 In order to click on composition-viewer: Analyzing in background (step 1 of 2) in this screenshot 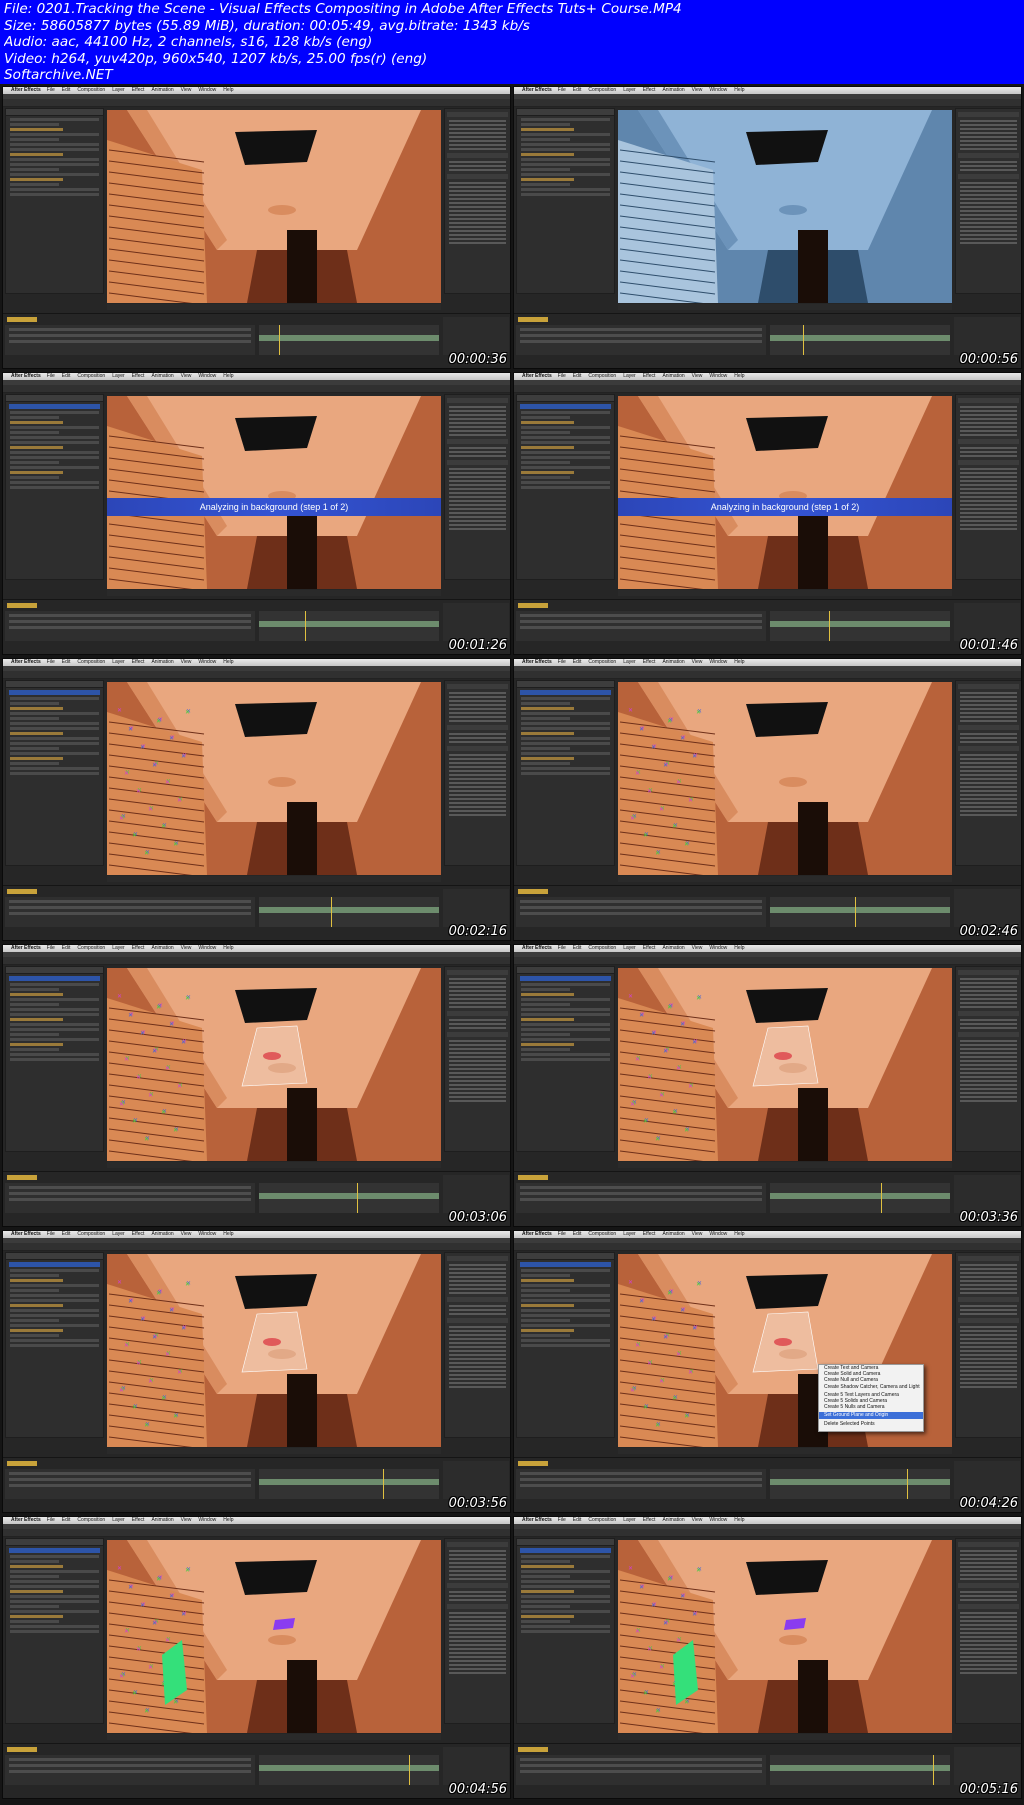, I will do `click(785, 492)`.